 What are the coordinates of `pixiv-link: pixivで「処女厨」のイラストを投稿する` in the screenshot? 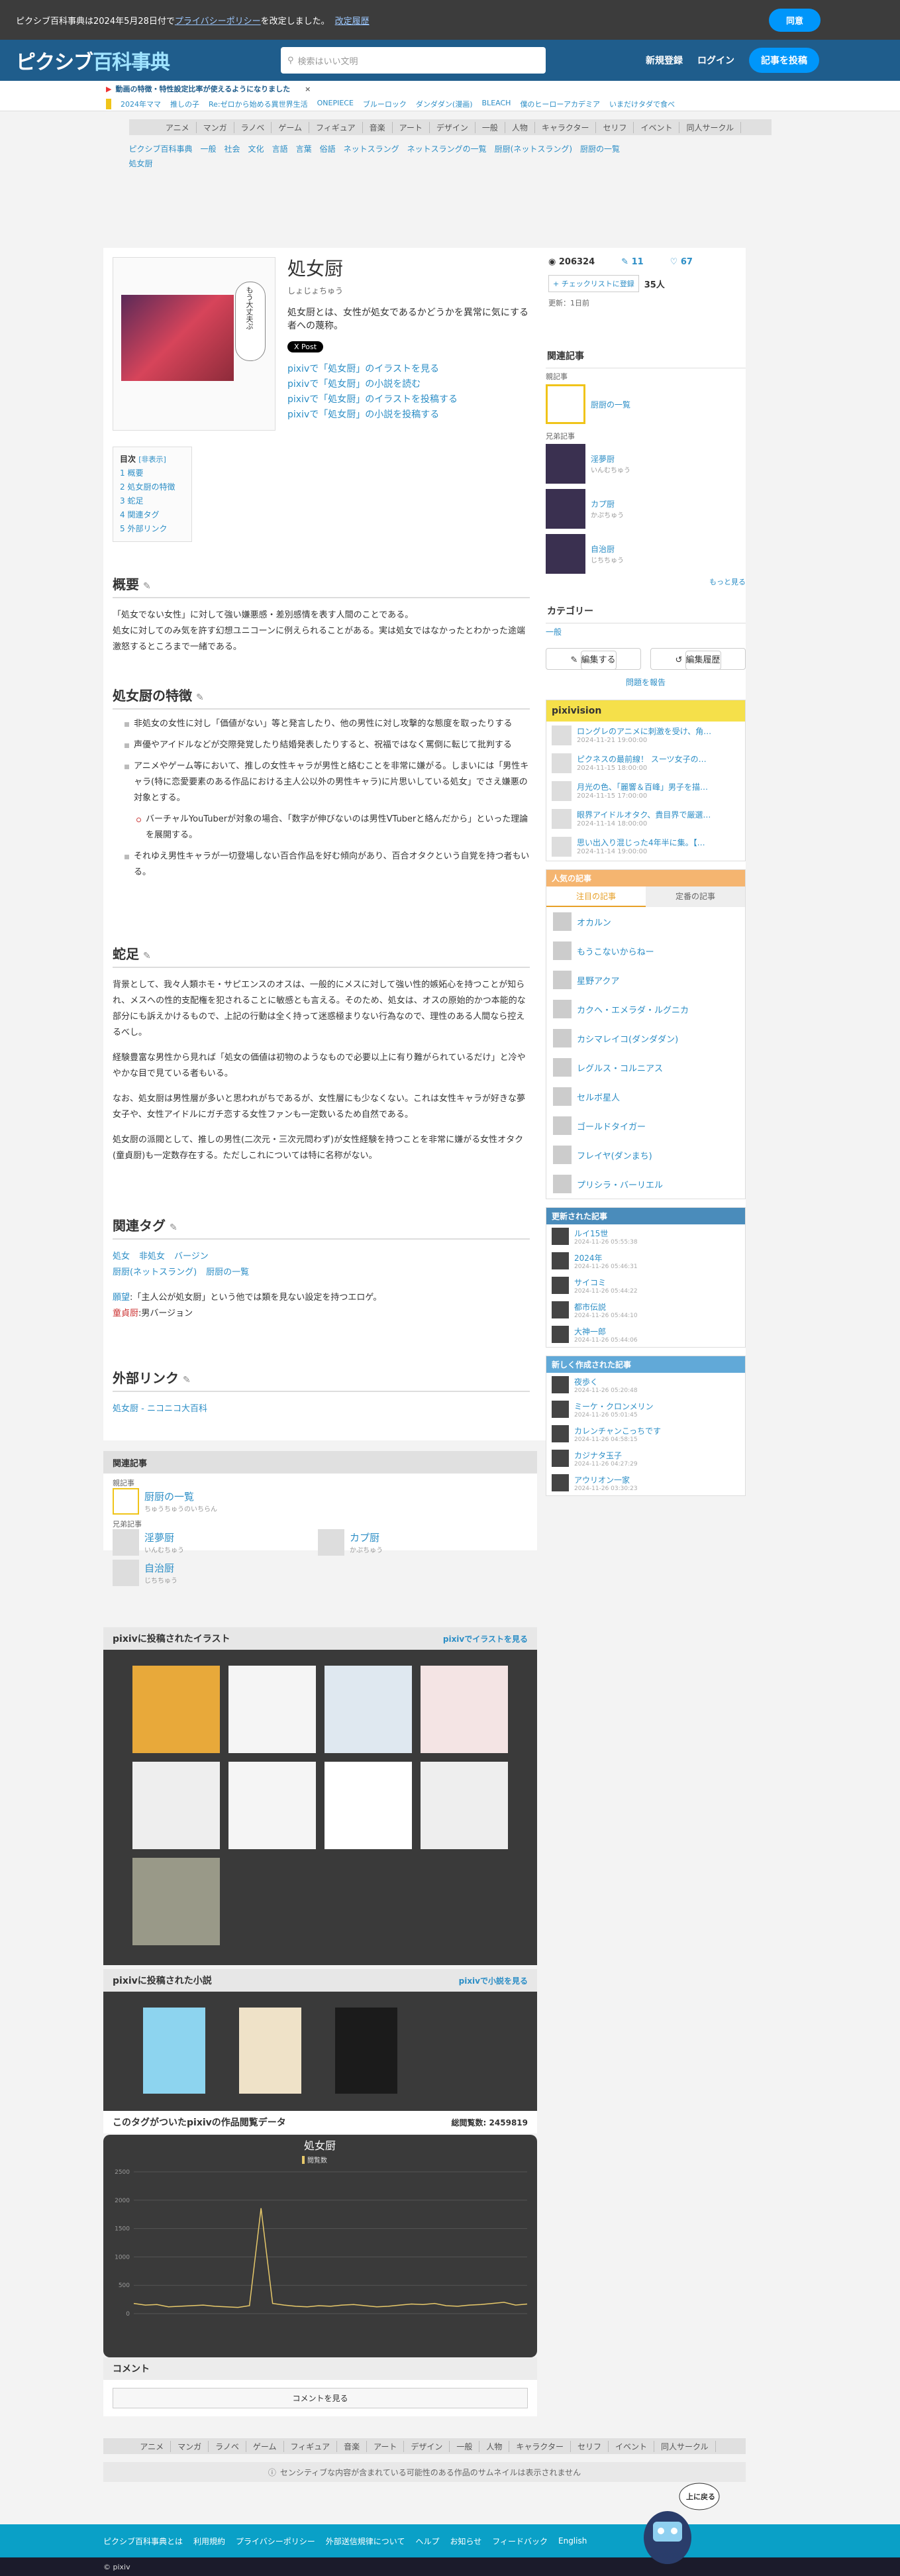 It's located at (412, 400).